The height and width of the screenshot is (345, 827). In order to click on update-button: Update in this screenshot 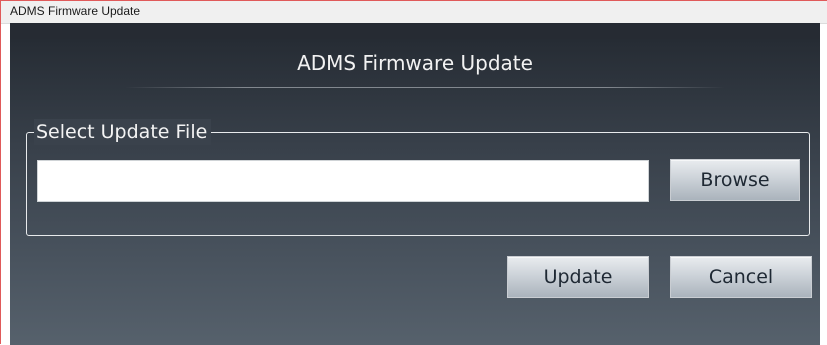, I will do `click(578, 277)`.